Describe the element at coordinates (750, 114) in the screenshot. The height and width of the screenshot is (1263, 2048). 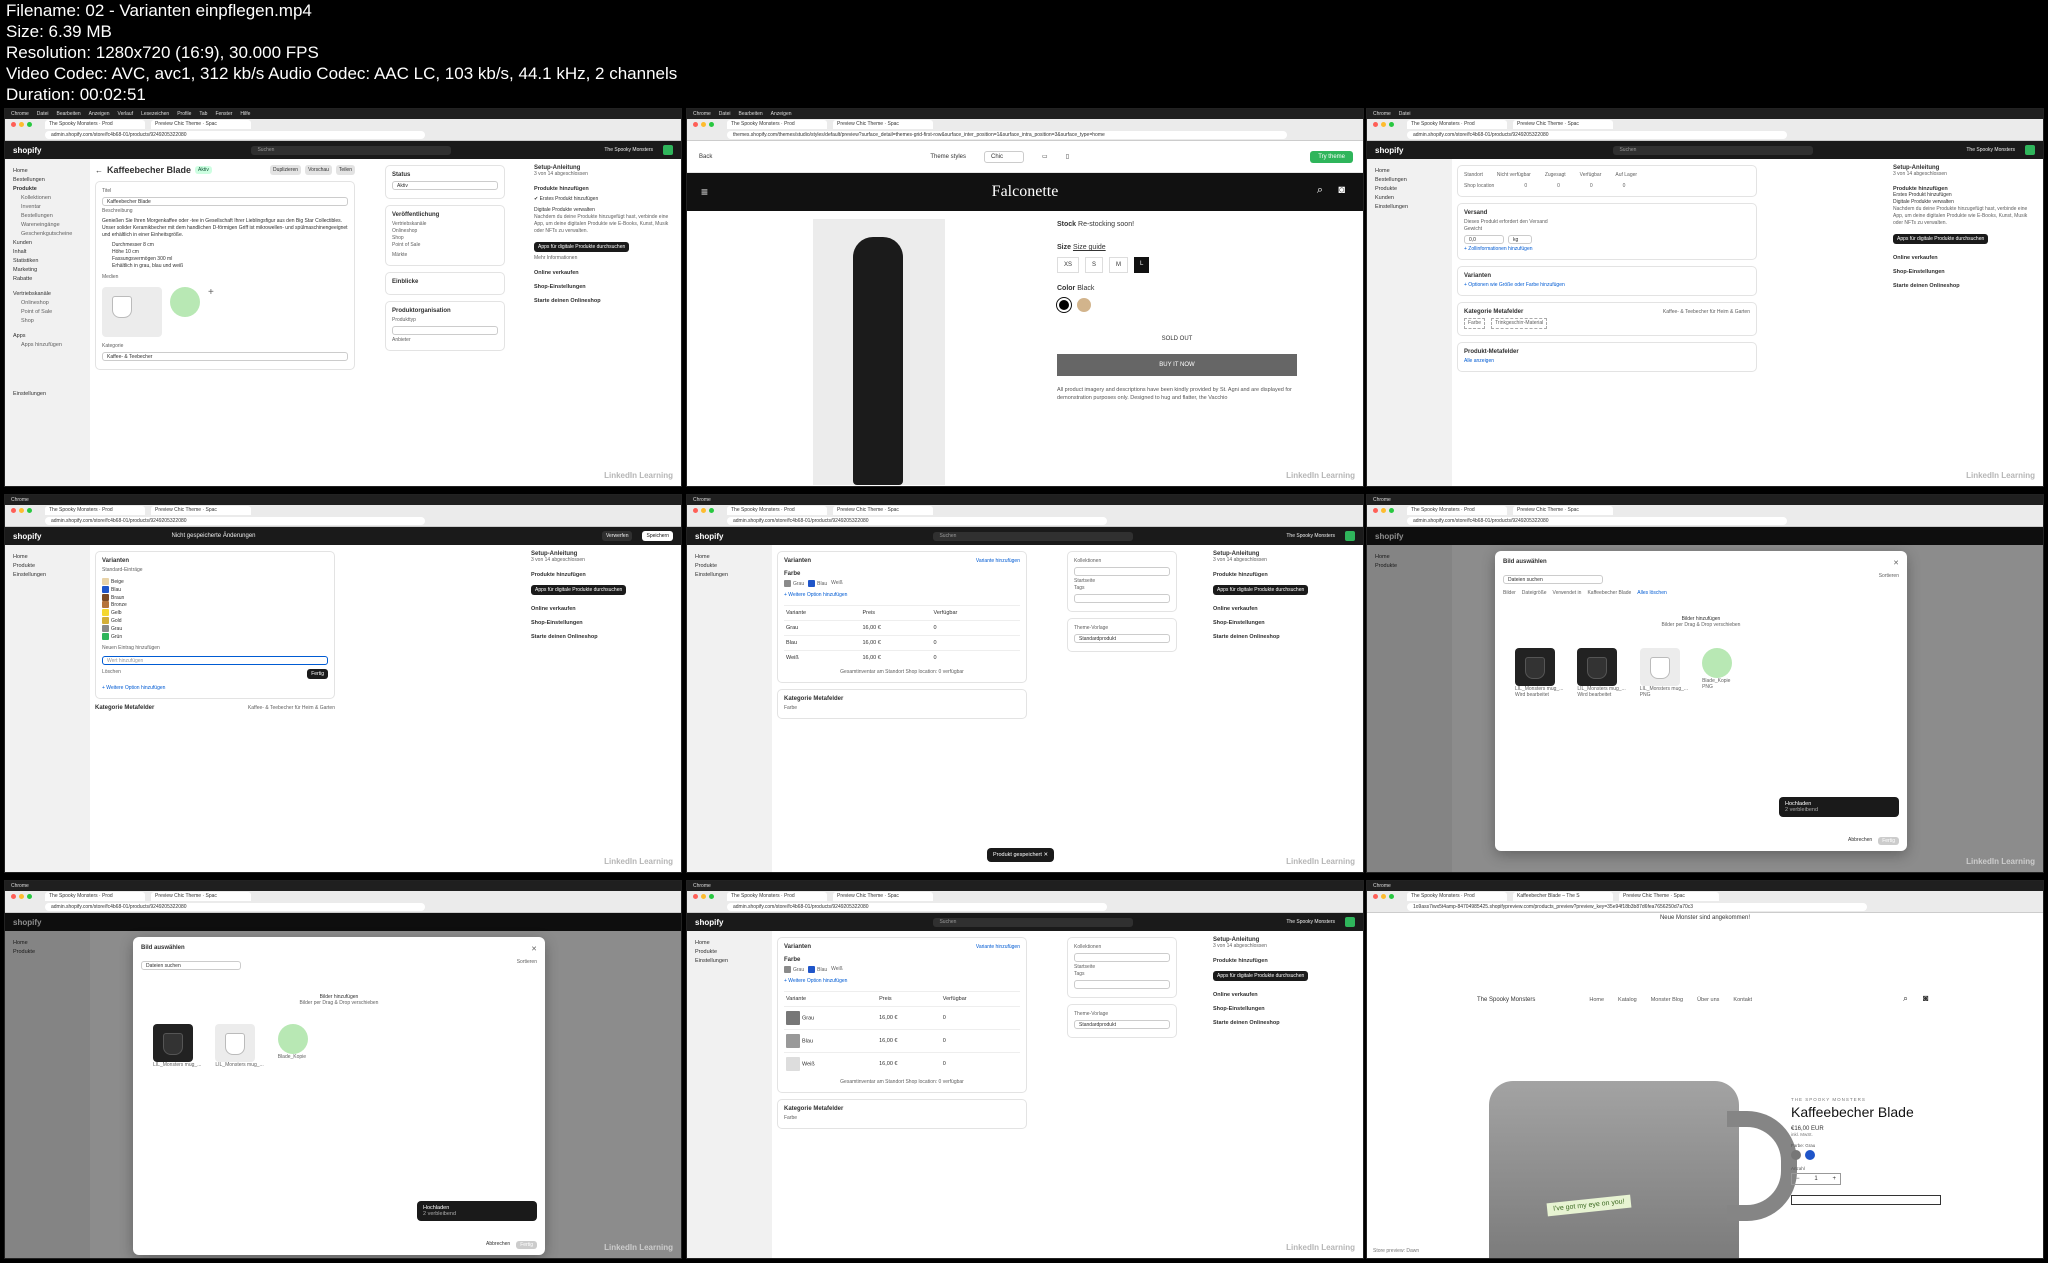
I see `menu-edit: Bearbeiten` at that location.